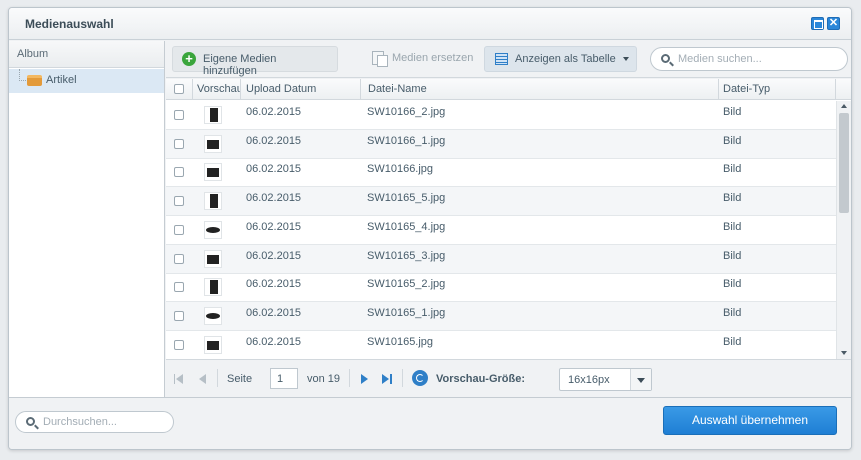 The height and width of the screenshot is (460, 861). What do you see at coordinates (430, 423) in the screenshot?
I see `dialog-footer: Auswahl übernehmen` at bounding box center [430, 423].